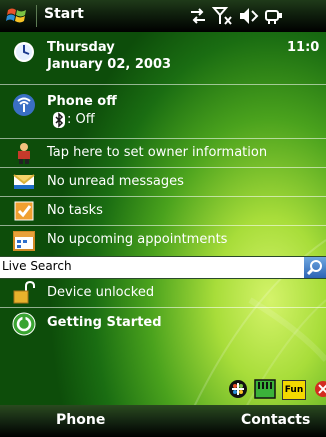  I want to click on windows-live-icon, so click(238, 389).